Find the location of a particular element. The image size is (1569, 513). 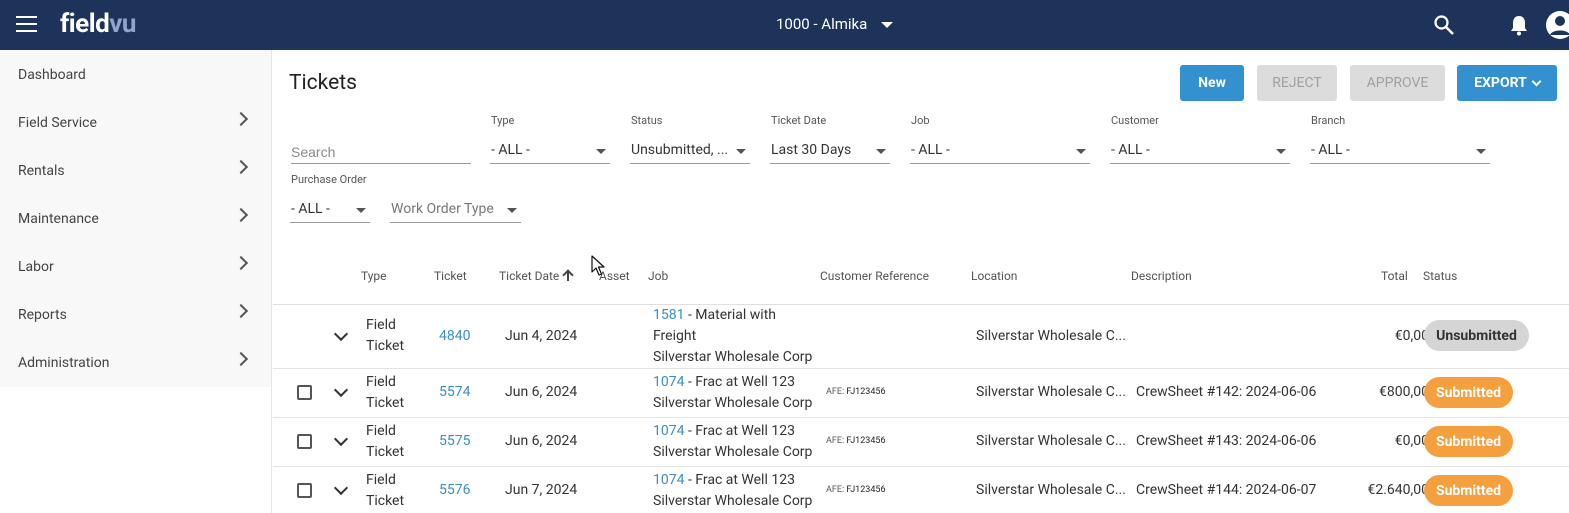

purchase-order-filter-value: - ALL - is located at coordinates (310, 209).